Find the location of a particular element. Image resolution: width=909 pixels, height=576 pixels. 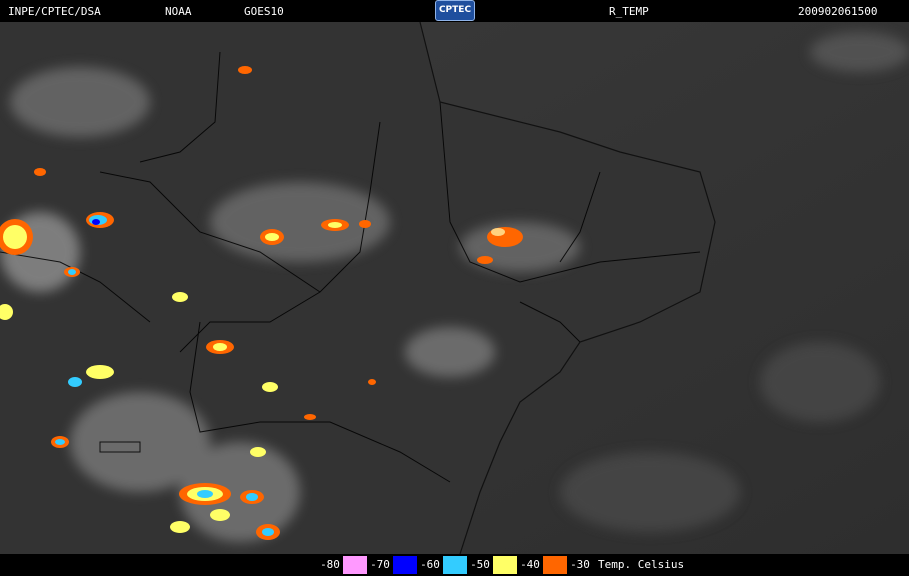

source-label: NOAA is located at coordinates (178, 11).